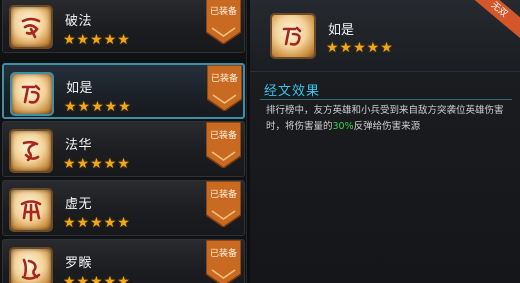 This screenshot has height=283, width=520. I want to click on list-item: 破法 ★★★★★ 已装备, so click(123, 26).